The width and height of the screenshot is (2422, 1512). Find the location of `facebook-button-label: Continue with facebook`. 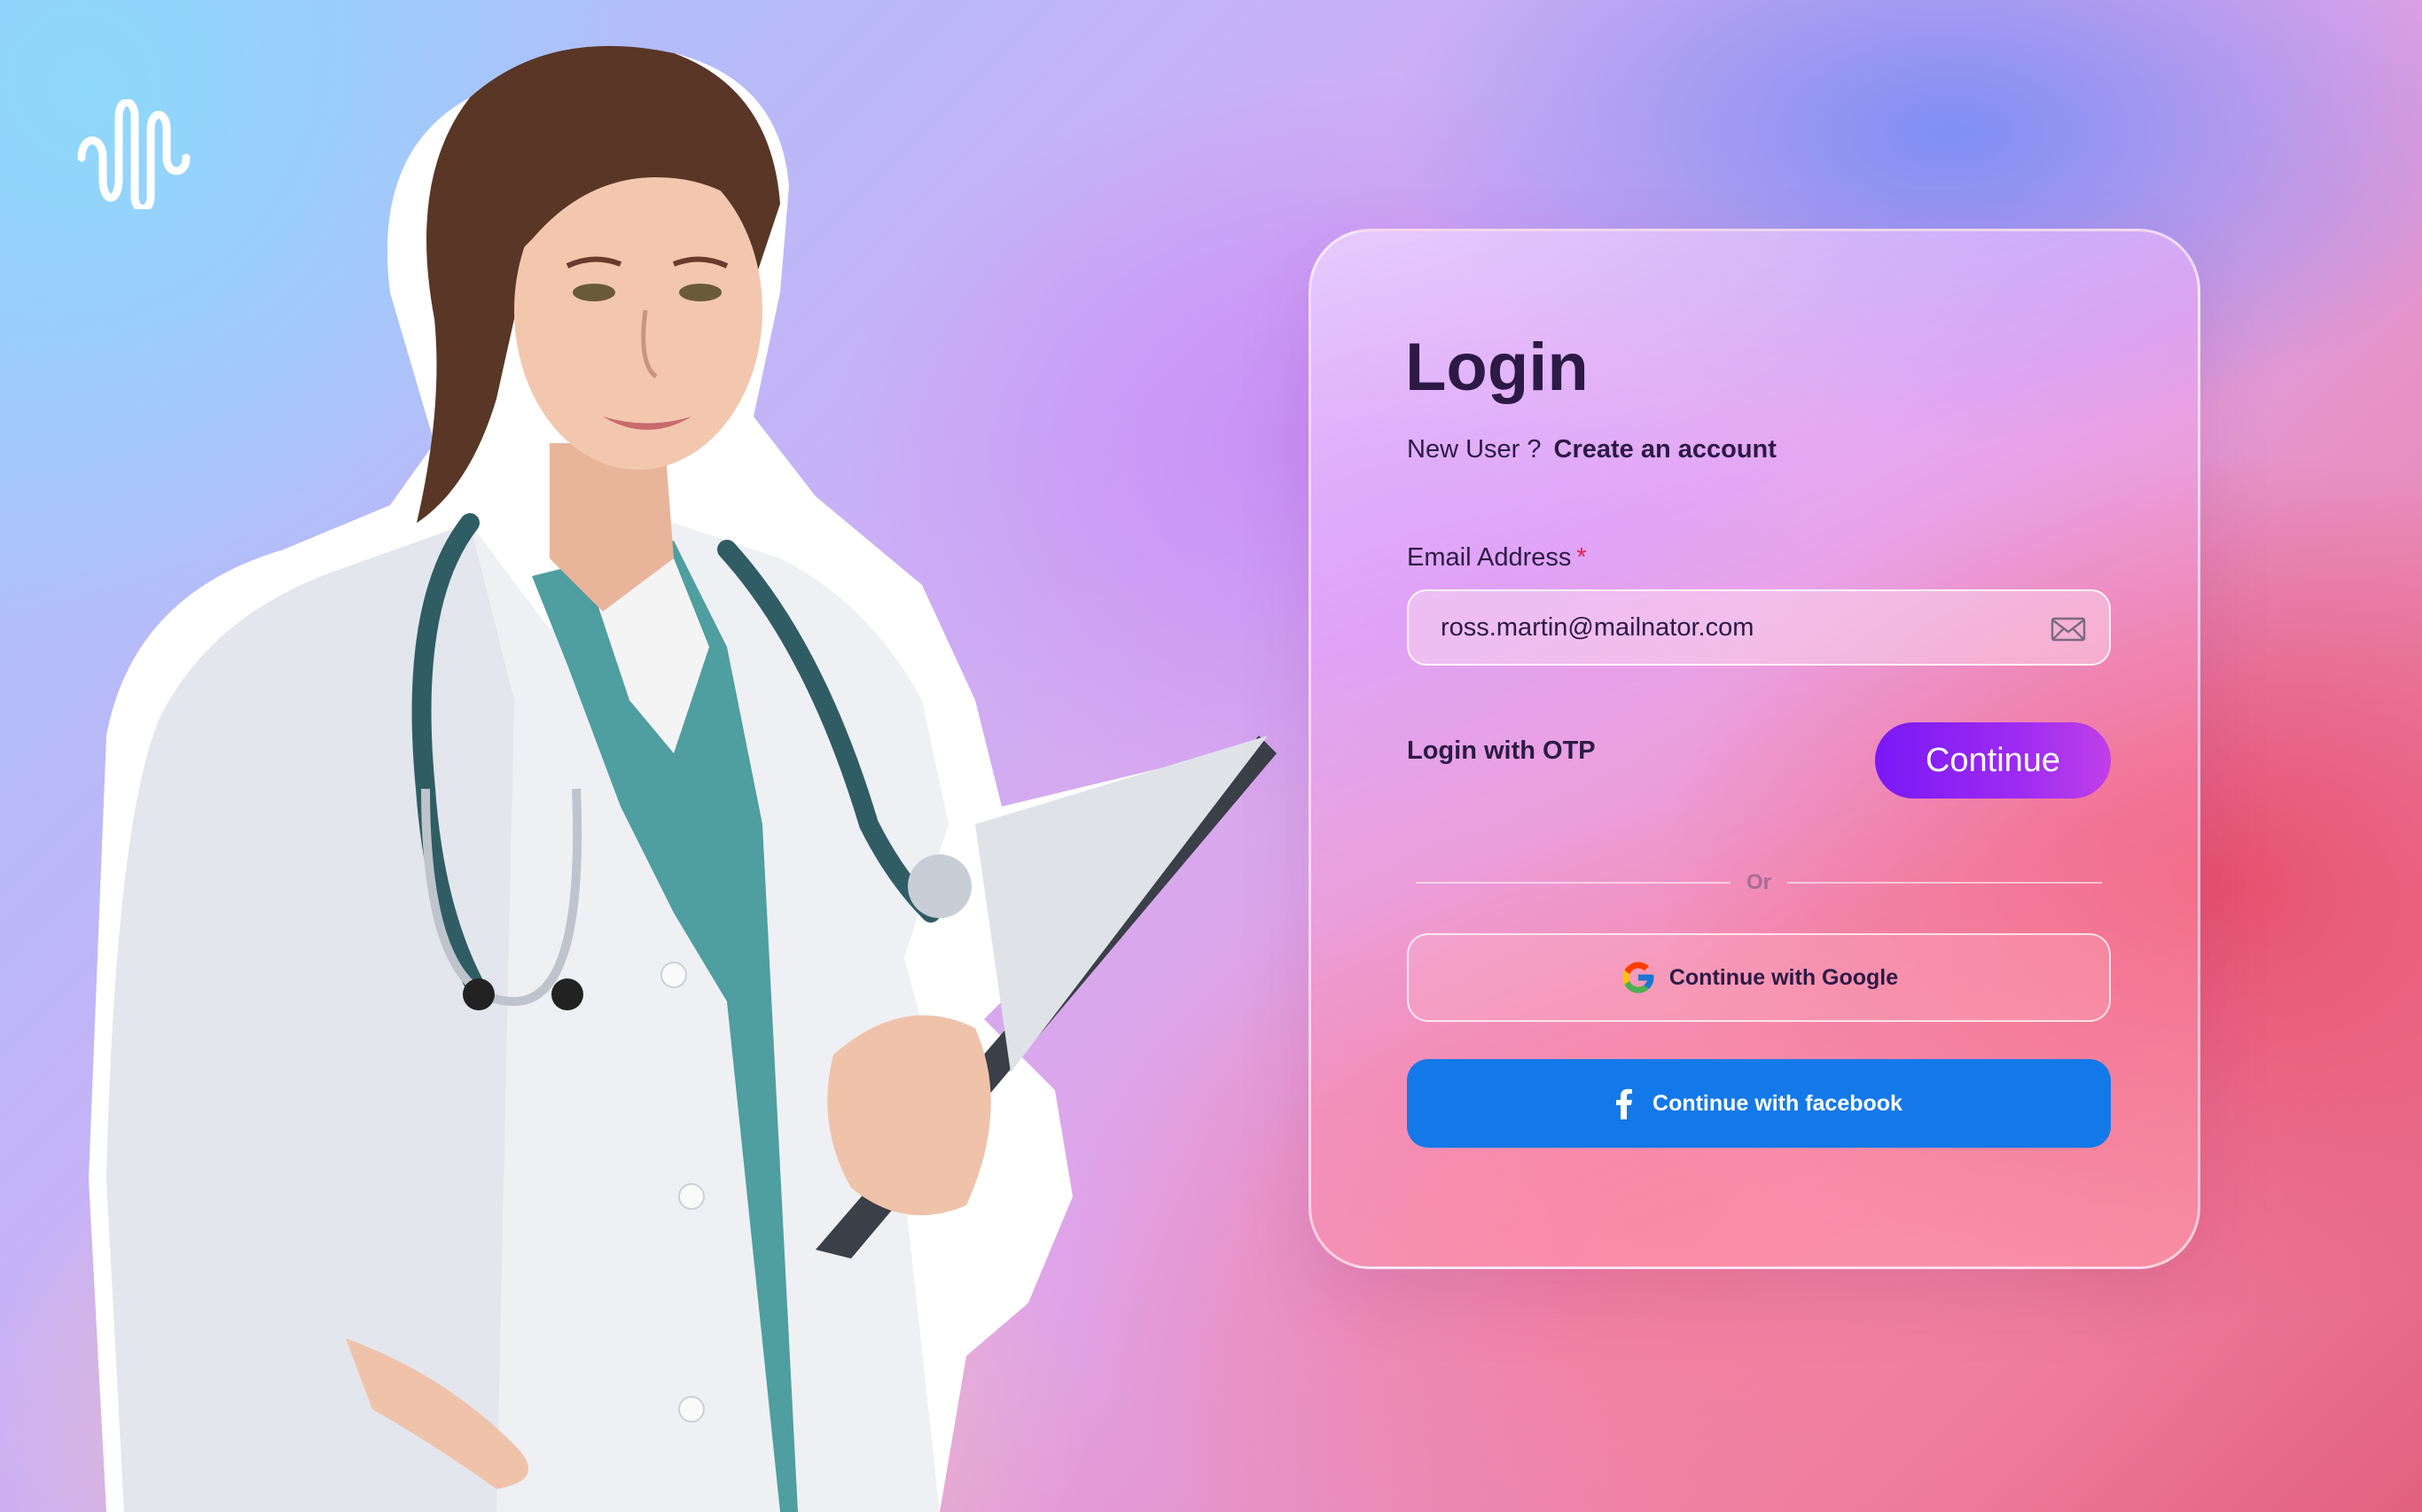

facebook-button-label: Continue with facebook is located at coordinates (1777, 1103).